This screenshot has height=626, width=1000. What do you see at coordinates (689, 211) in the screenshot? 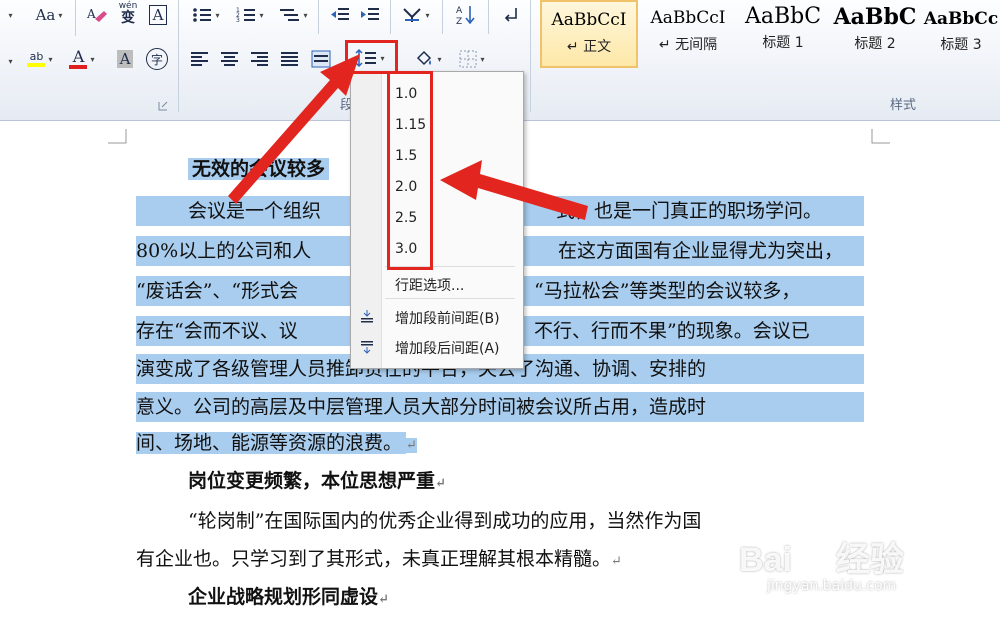
I see `text-line-tail: 式，也是一门真正的职场学问。` at bounding box center [689, 211].